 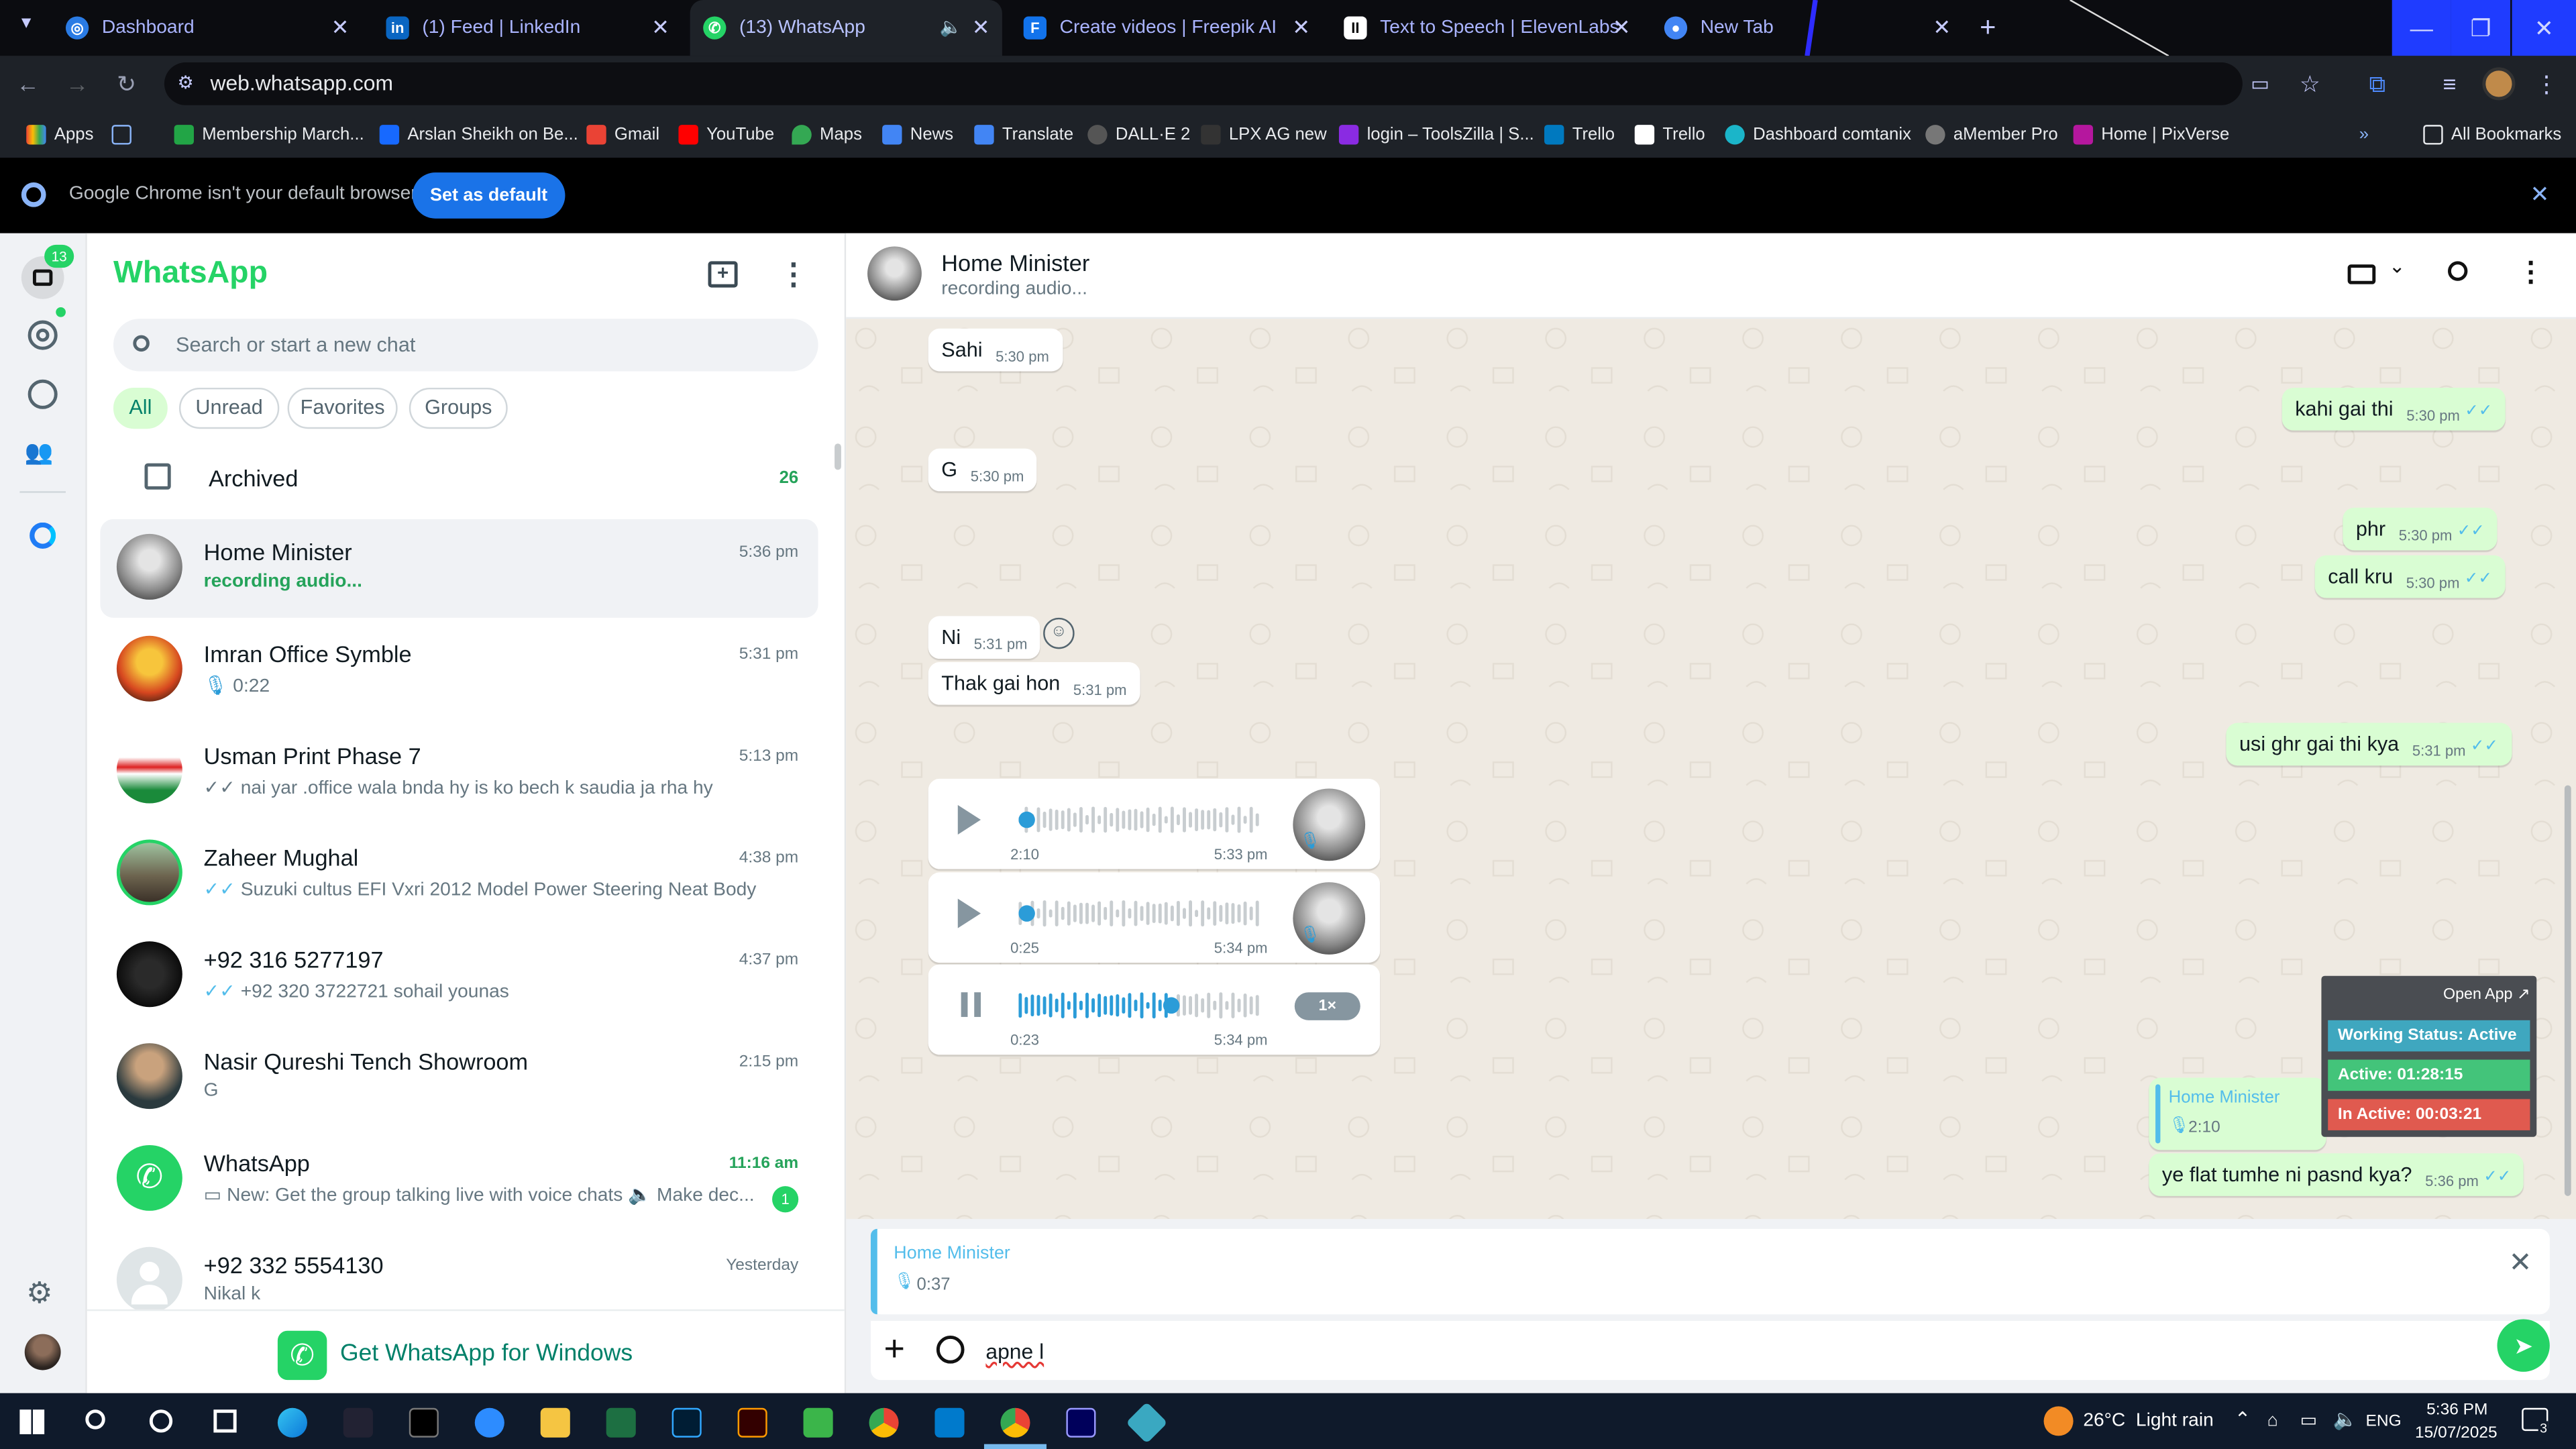 What do you see at coordinates (125, 134) in the screenshot?
I see `tab-groups-icon` at bounding box center [125, 134].